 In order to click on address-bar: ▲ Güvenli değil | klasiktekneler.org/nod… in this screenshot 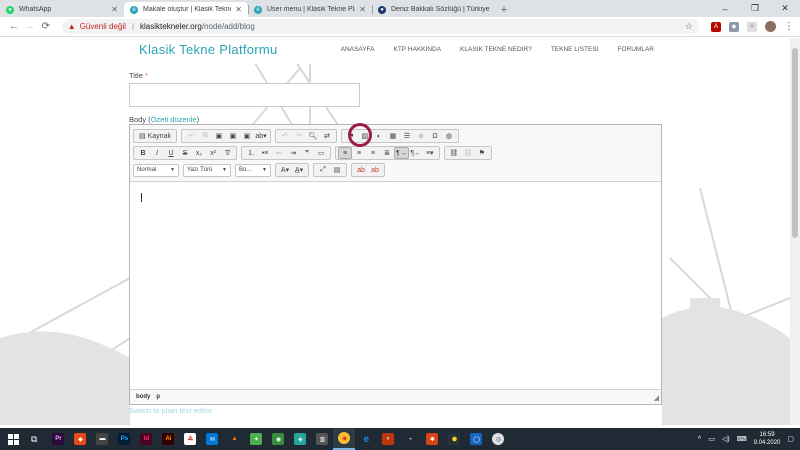, I will do `click(380, 26)`.